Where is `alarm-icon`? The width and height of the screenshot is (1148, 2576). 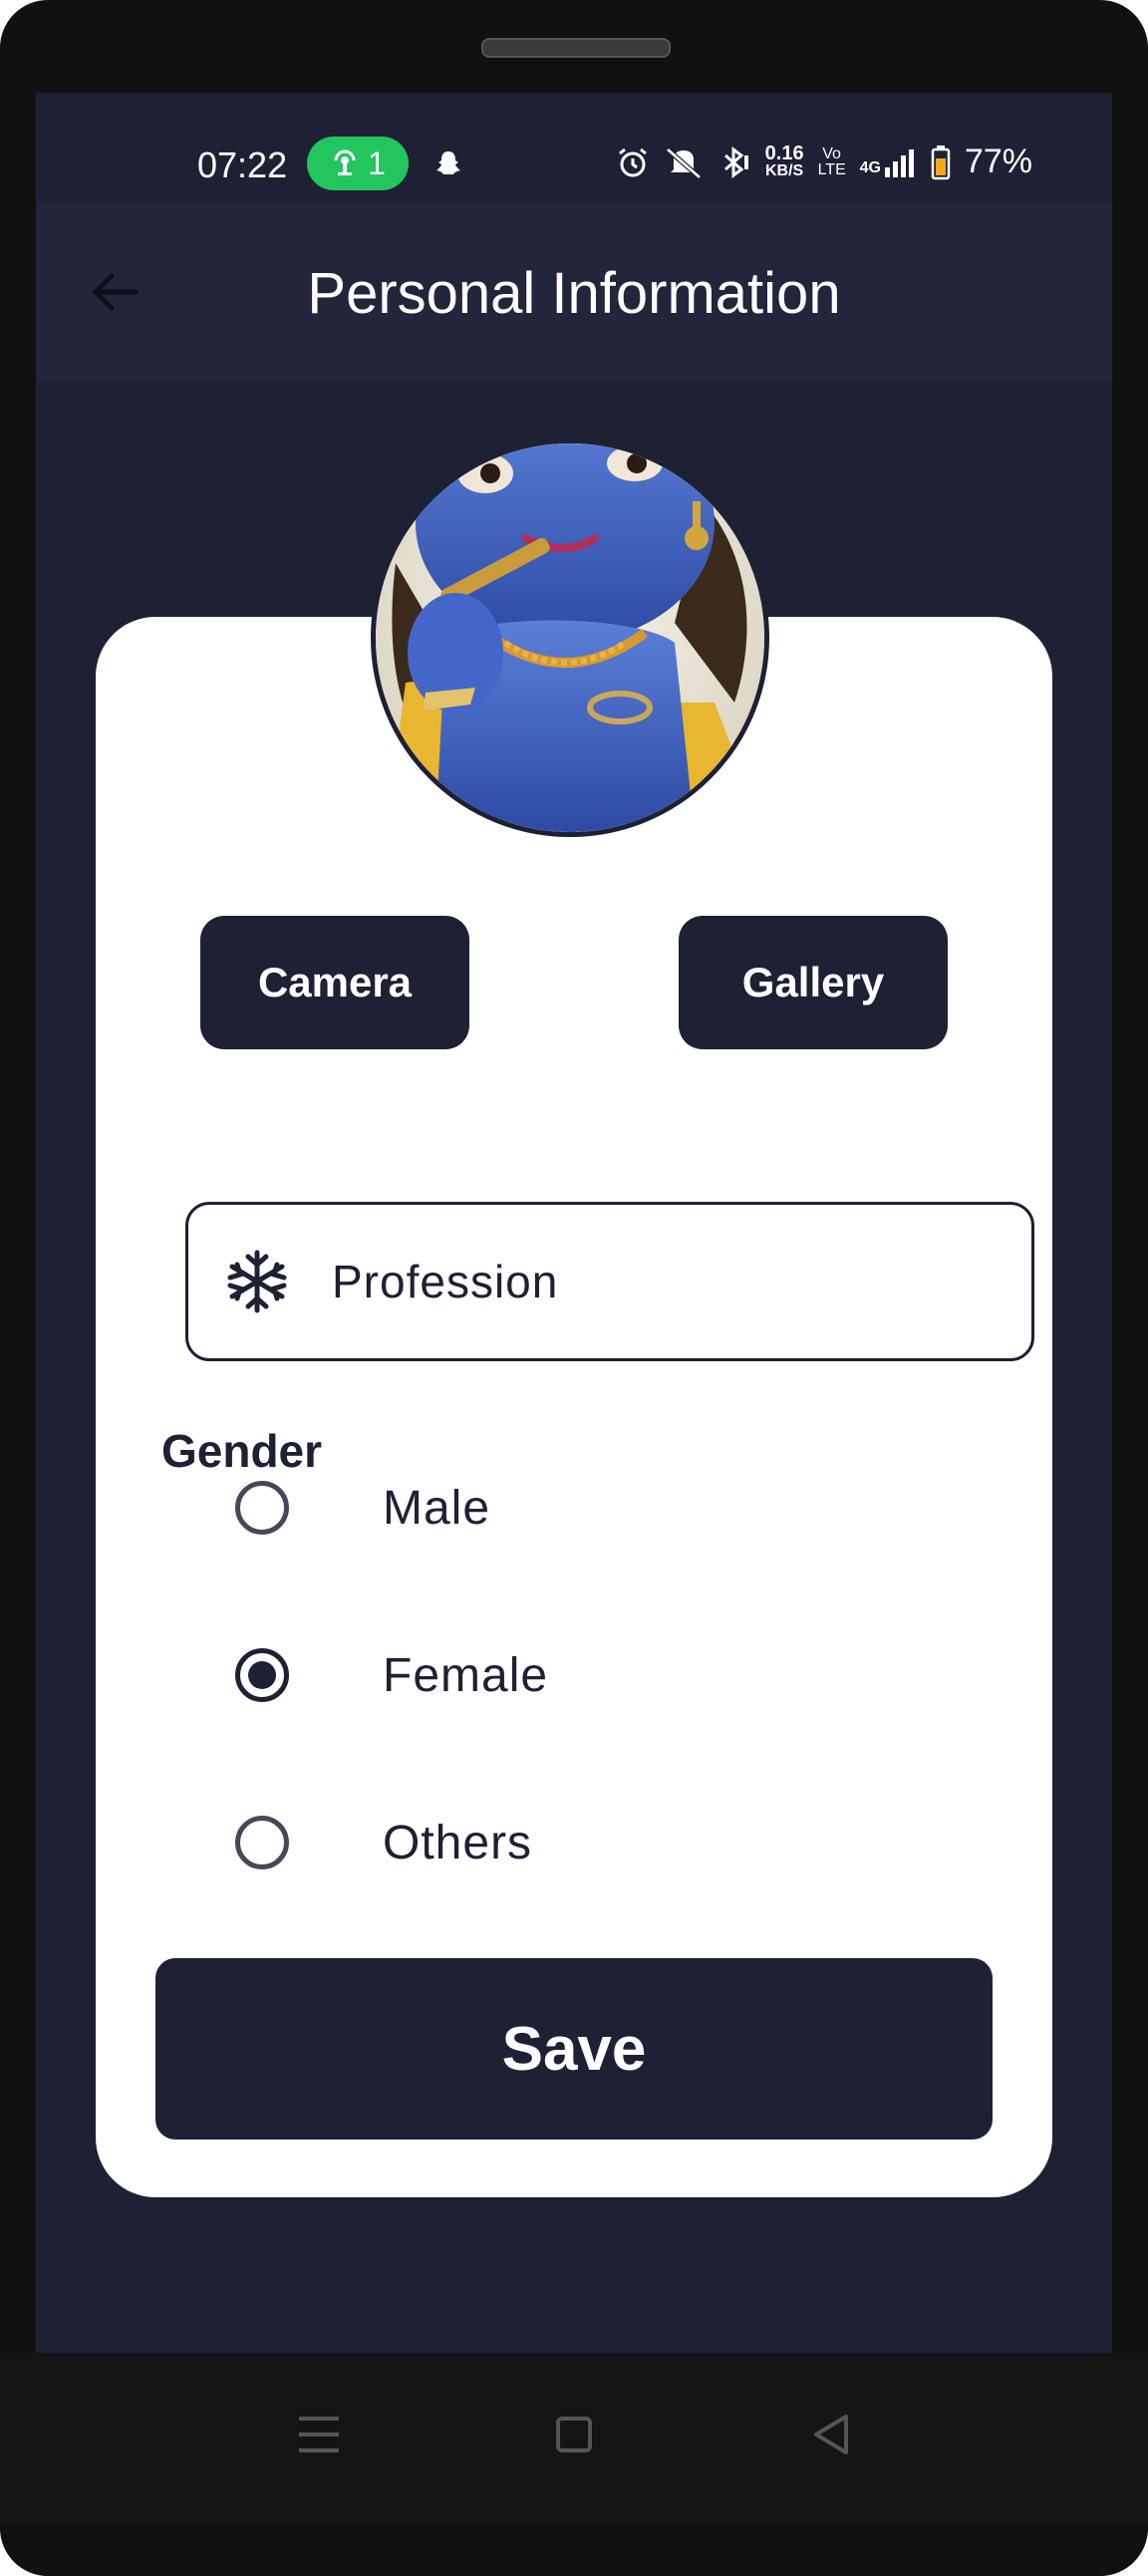 alarm-icon is located at coordinates (632, 161).